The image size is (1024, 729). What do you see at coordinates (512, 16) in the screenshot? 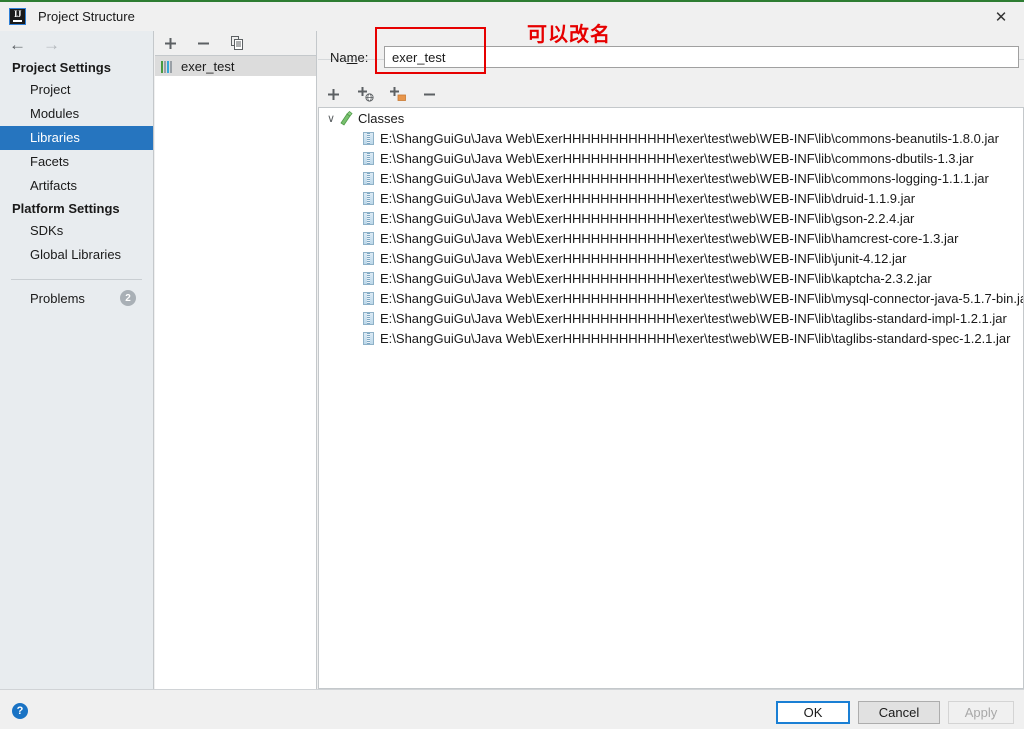
I see `title-bar: IJ Project Structure ✕` at bounding box center [512, 16].